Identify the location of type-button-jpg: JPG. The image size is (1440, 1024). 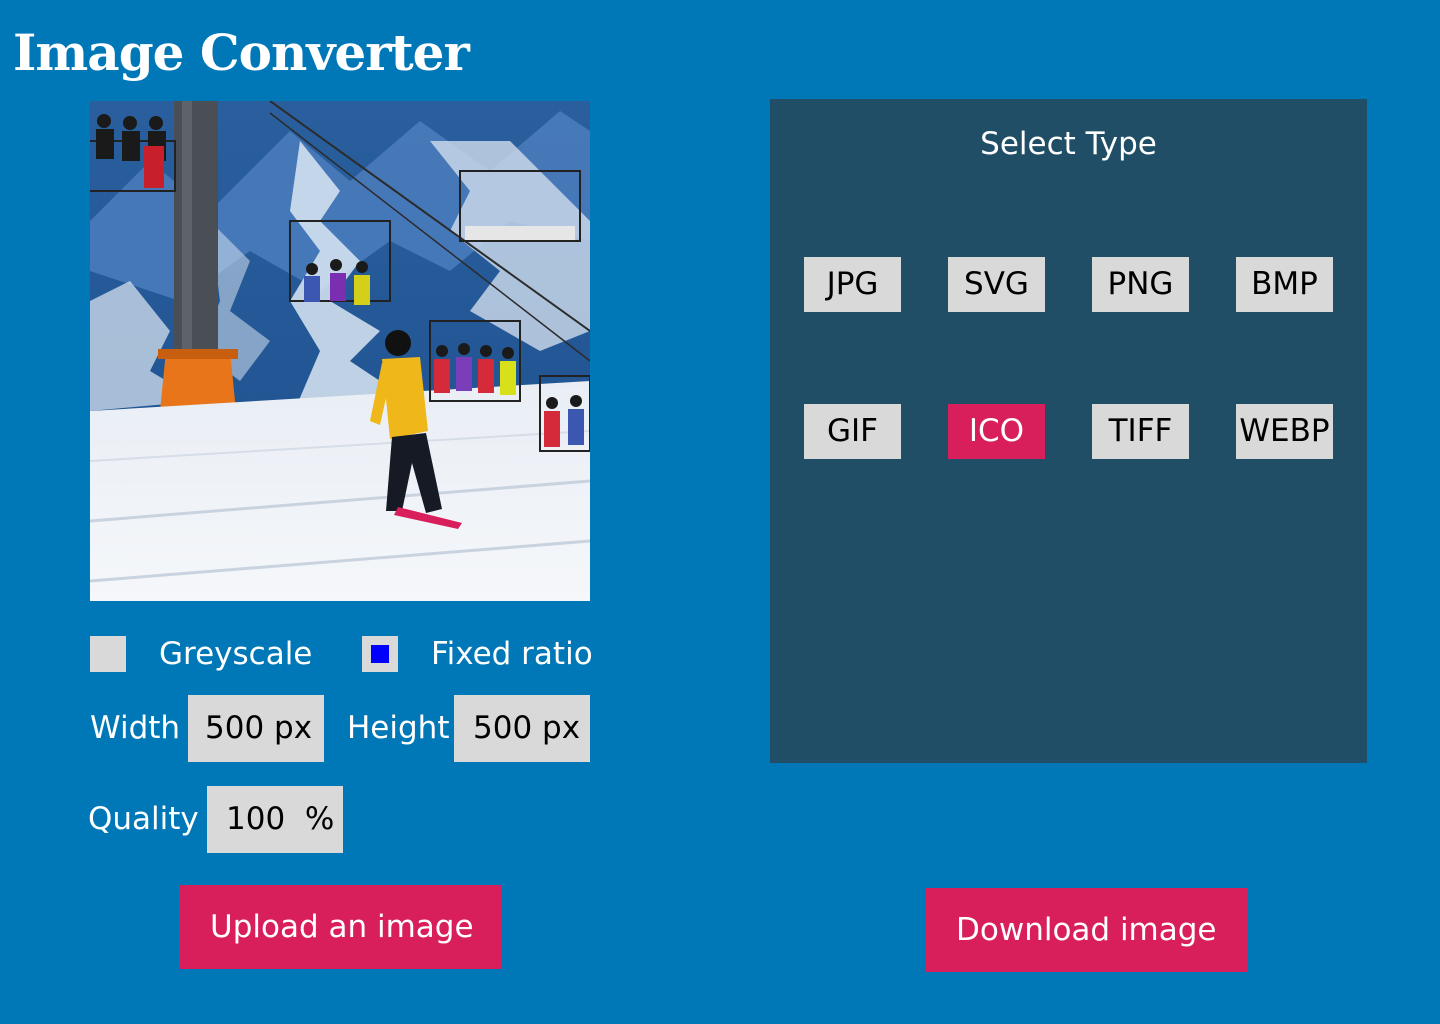
(852, 284).